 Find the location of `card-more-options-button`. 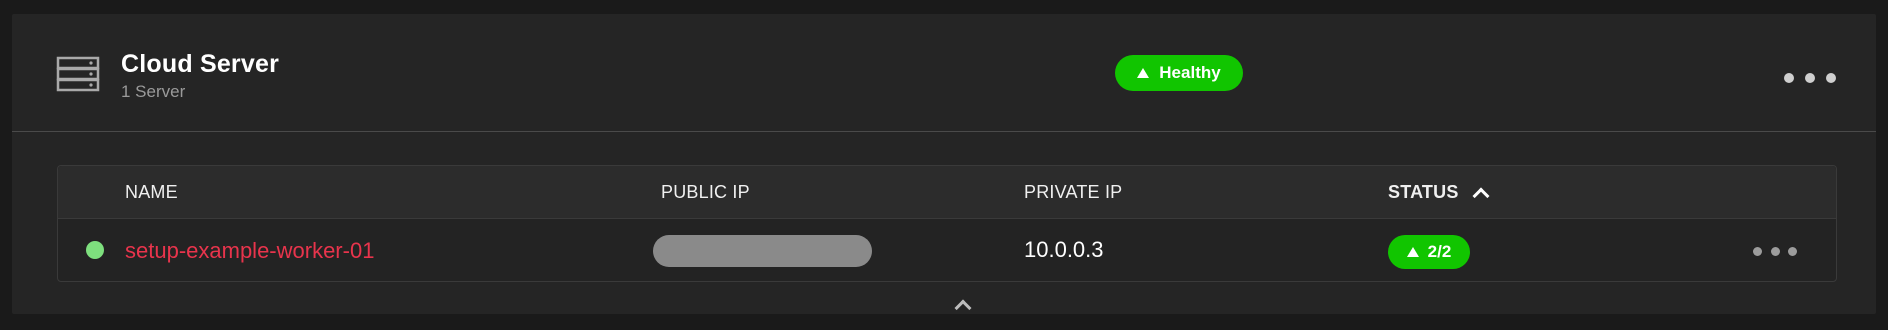

card-more-options-button is located at coordinates (1810, 78).